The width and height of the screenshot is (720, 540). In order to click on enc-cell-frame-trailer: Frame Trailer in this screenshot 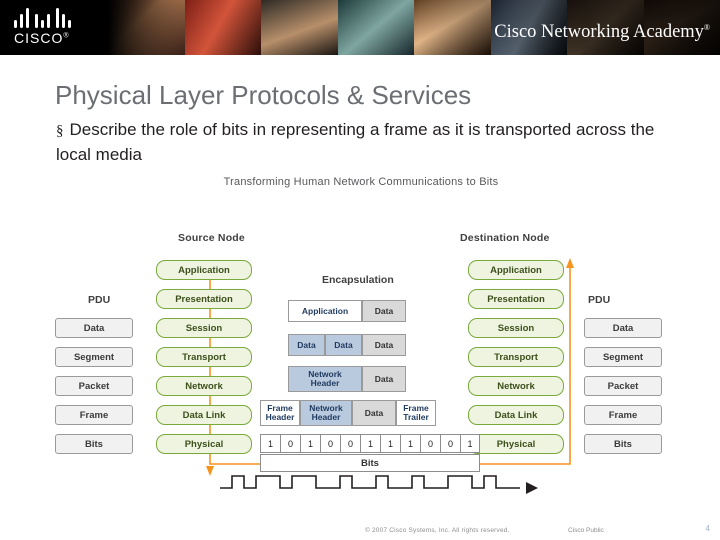, I will do `click(416, 413)`.